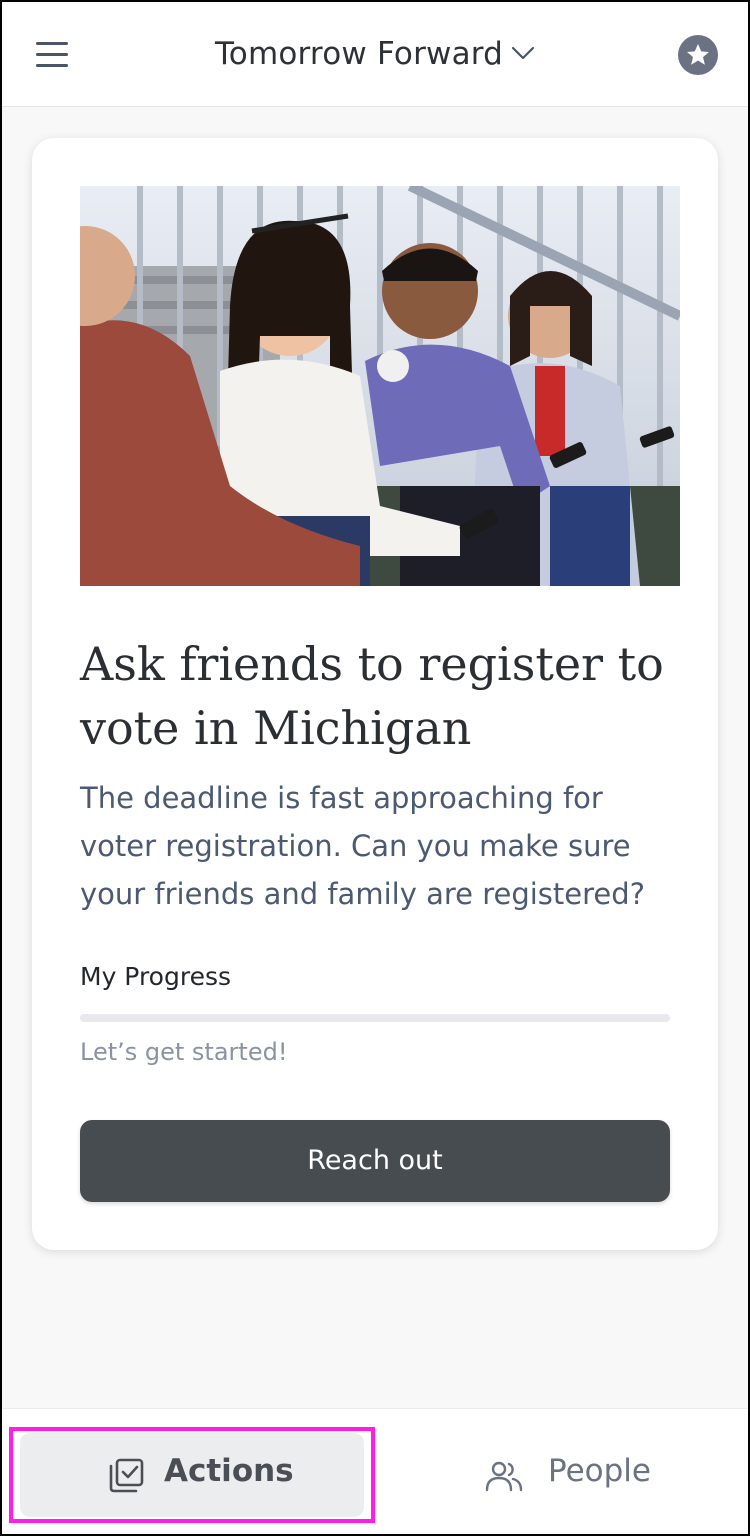 The image size is (750, 1536). I want to click on tab-people: People, so click(568, 1475).